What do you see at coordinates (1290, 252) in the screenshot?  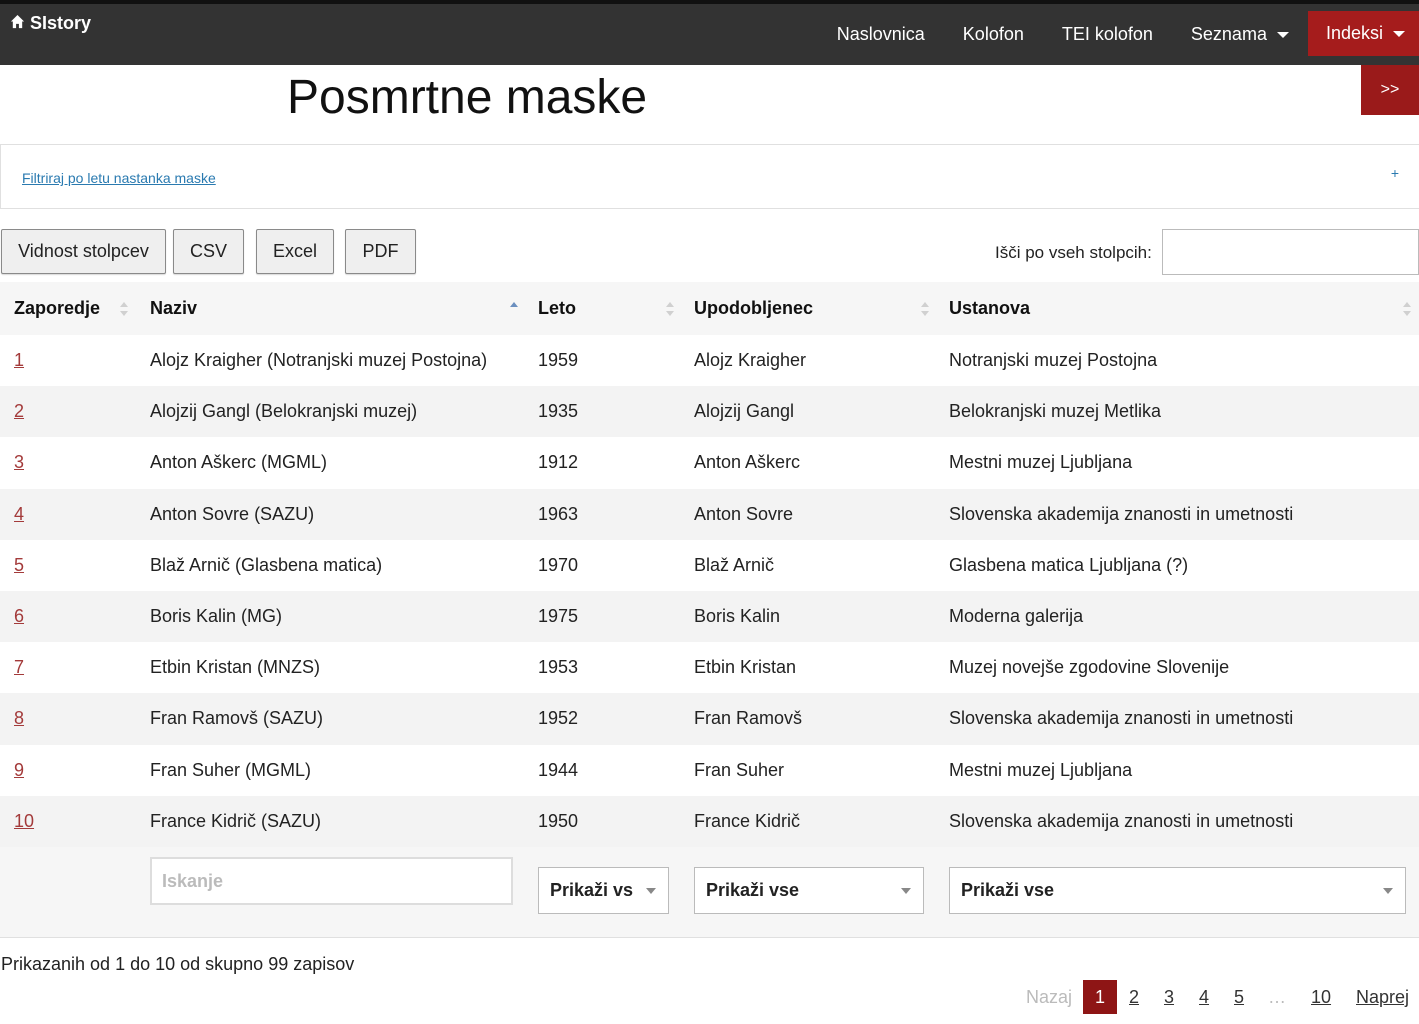 I see `global-search-input` at bounding box center [1290, 252].